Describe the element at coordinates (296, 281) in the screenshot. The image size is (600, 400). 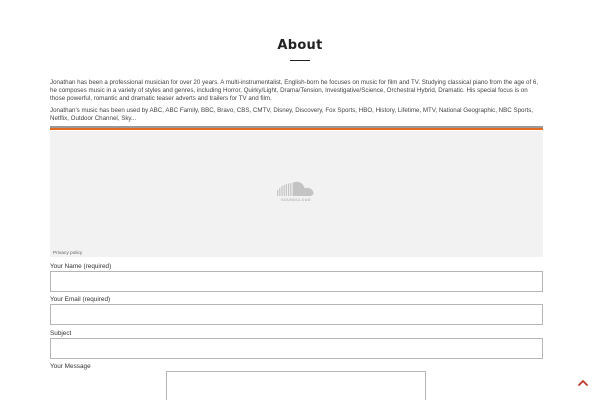
I see `name-input` at that location.